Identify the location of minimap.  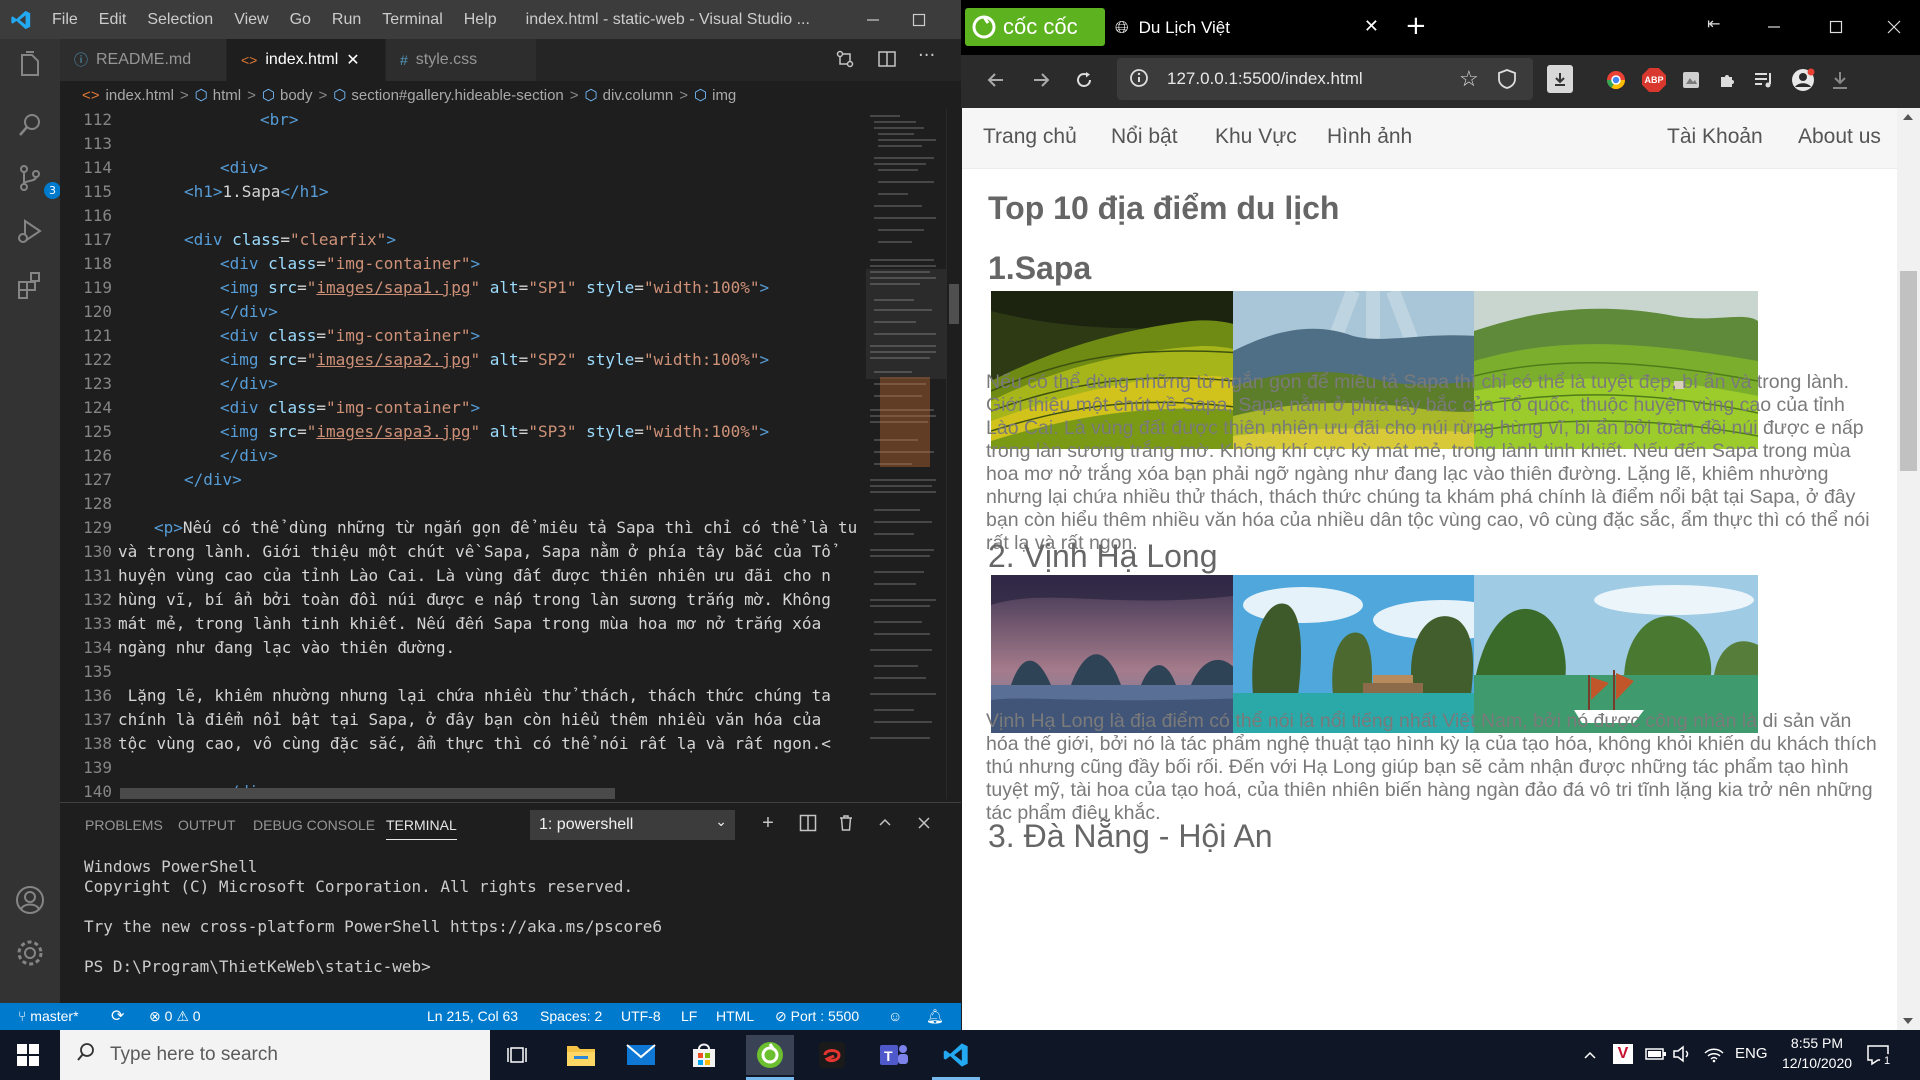
(906, 454).